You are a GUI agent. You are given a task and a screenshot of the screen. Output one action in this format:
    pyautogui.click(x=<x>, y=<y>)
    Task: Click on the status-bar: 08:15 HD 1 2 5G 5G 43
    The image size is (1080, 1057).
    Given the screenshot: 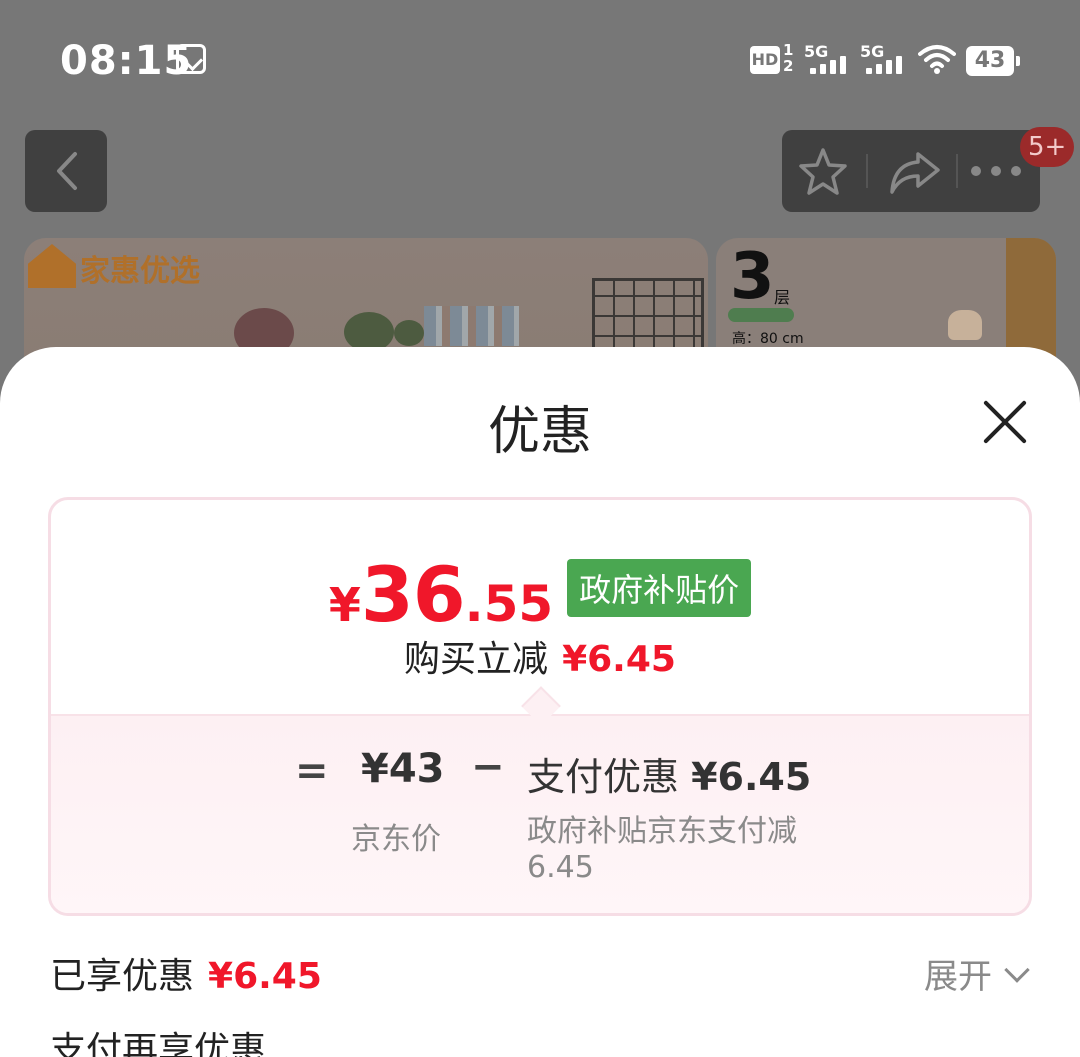 What is the action you would take?
    pyautogui.click(x=540, y=60)
    